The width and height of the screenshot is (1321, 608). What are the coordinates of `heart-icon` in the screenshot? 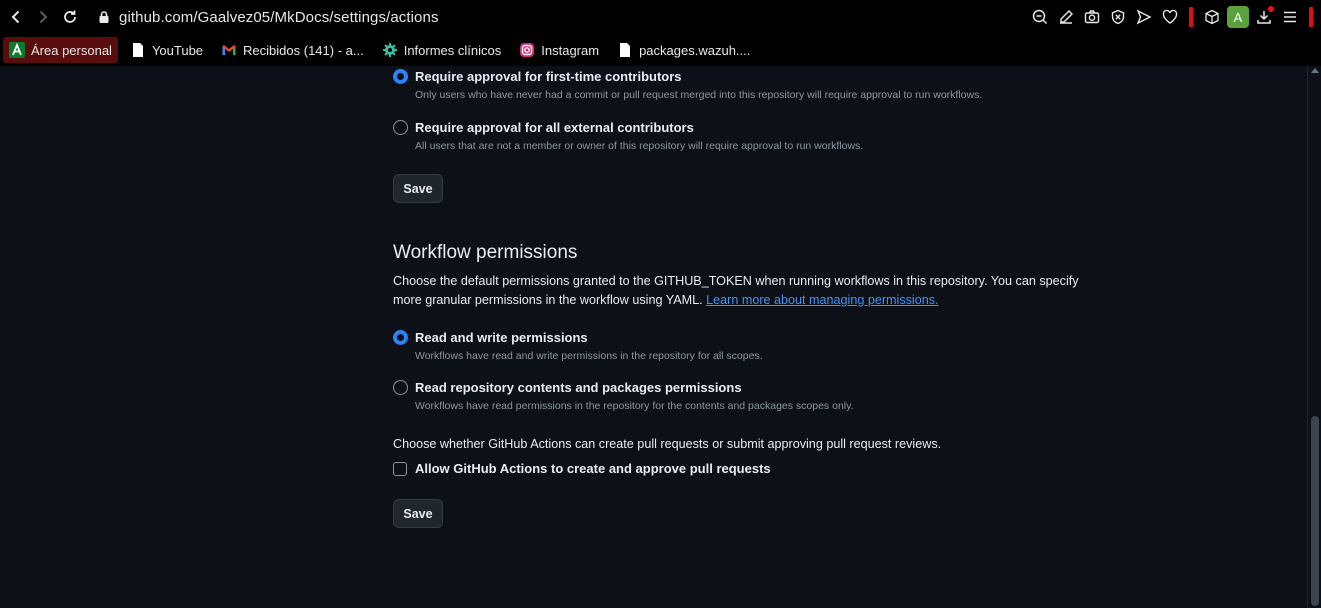 It's located at (1170, 16).